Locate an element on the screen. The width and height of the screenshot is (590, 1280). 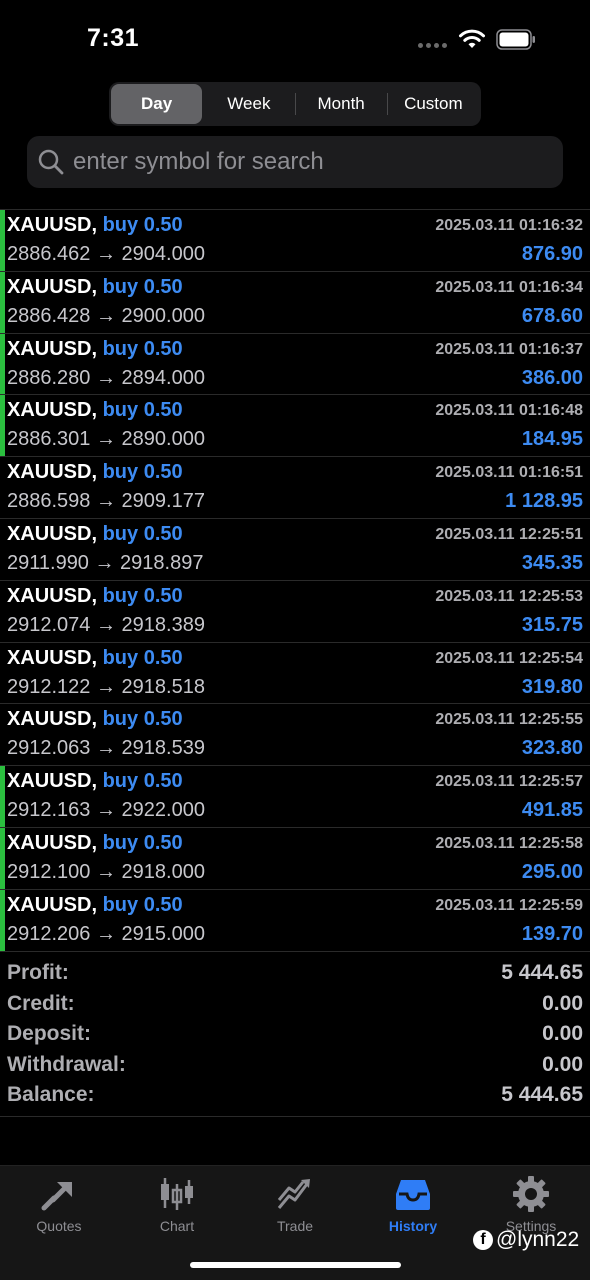
summary-row: Deposit: 0.00 is located at coordinates (295, 1034).